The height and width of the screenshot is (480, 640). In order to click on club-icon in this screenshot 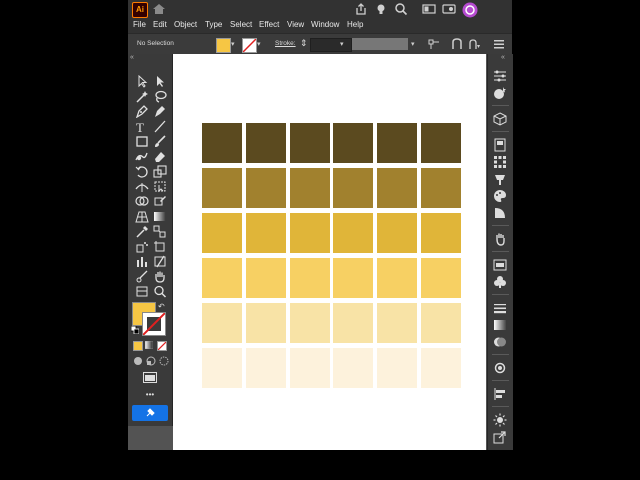, I will do `click(500, 282)`.